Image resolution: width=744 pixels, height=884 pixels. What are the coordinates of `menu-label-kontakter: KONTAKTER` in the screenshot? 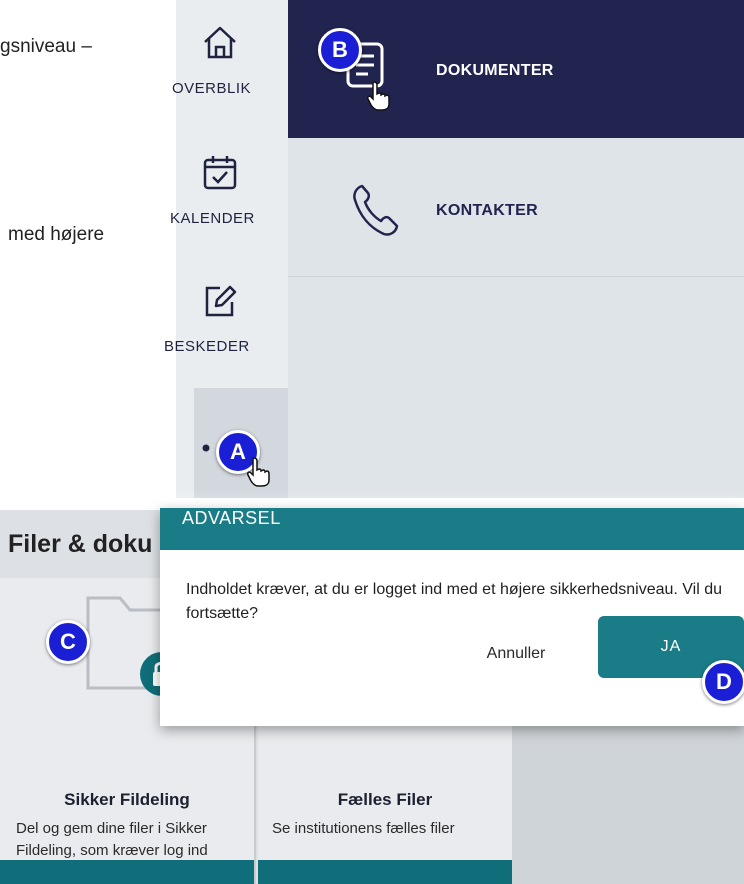 It's located at (487, 210).